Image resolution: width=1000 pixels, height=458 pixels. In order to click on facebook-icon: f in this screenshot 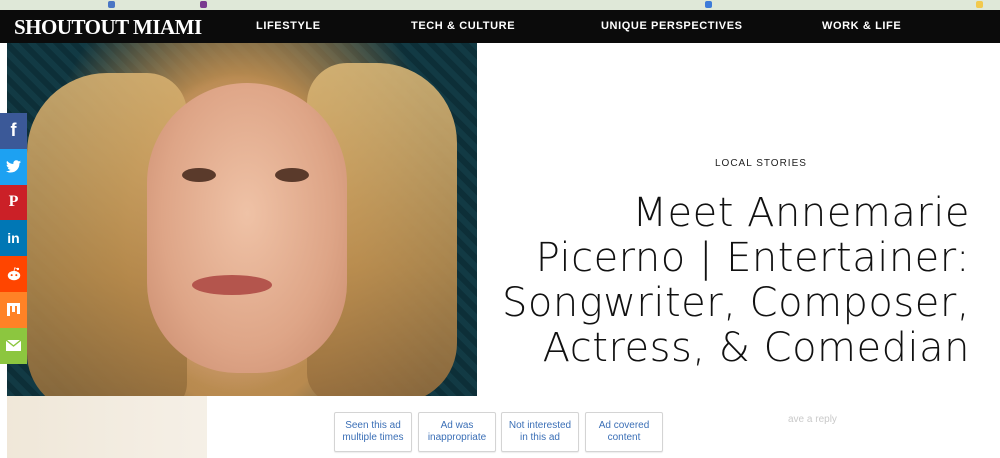, I will do `click(13, 130)`.